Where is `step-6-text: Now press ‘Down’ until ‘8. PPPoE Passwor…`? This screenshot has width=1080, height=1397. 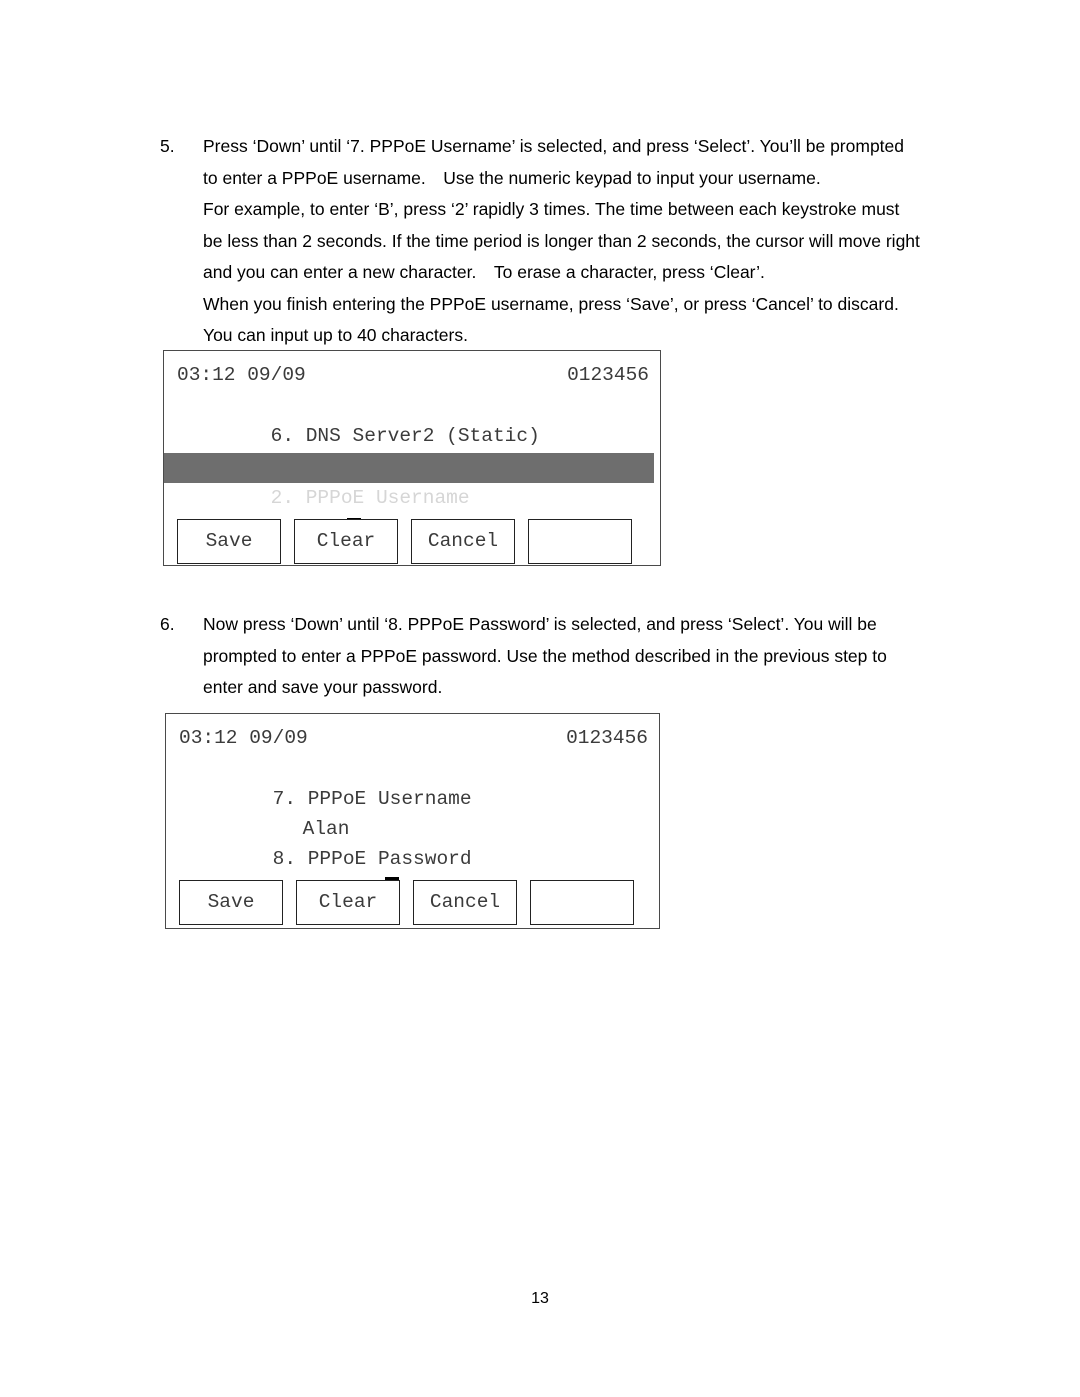 step-6-text: Now press ‘Down’ until ‘8. PPPoE Passwor… is located at coordinates (562, 656).